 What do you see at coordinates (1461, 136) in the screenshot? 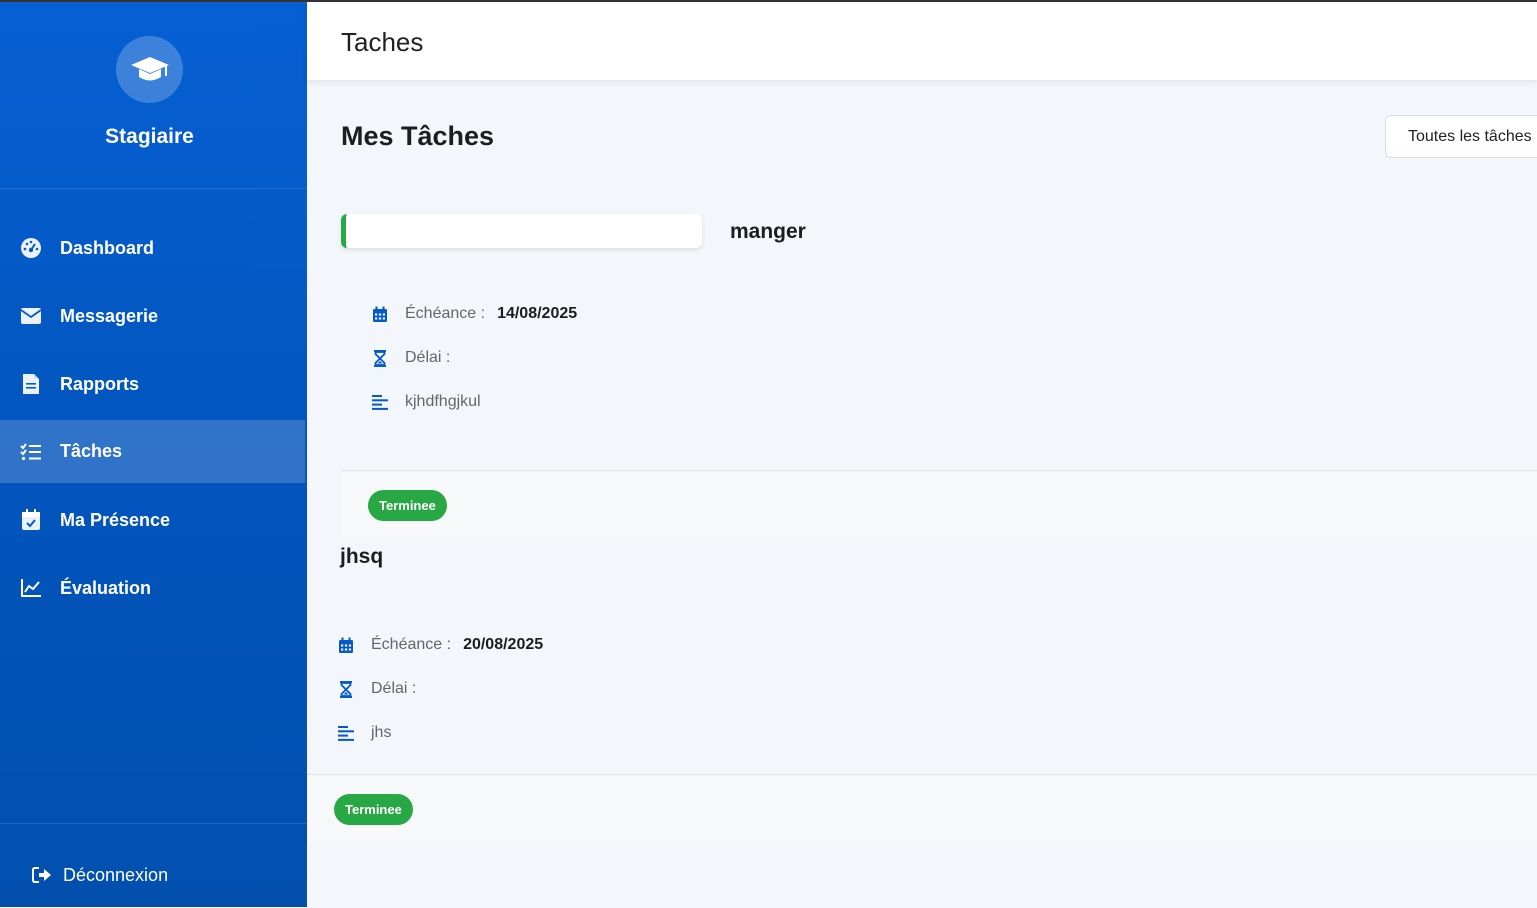
I see `task-filter-dropdown: Toutes les tâches` at bounding box center [1461, 136].